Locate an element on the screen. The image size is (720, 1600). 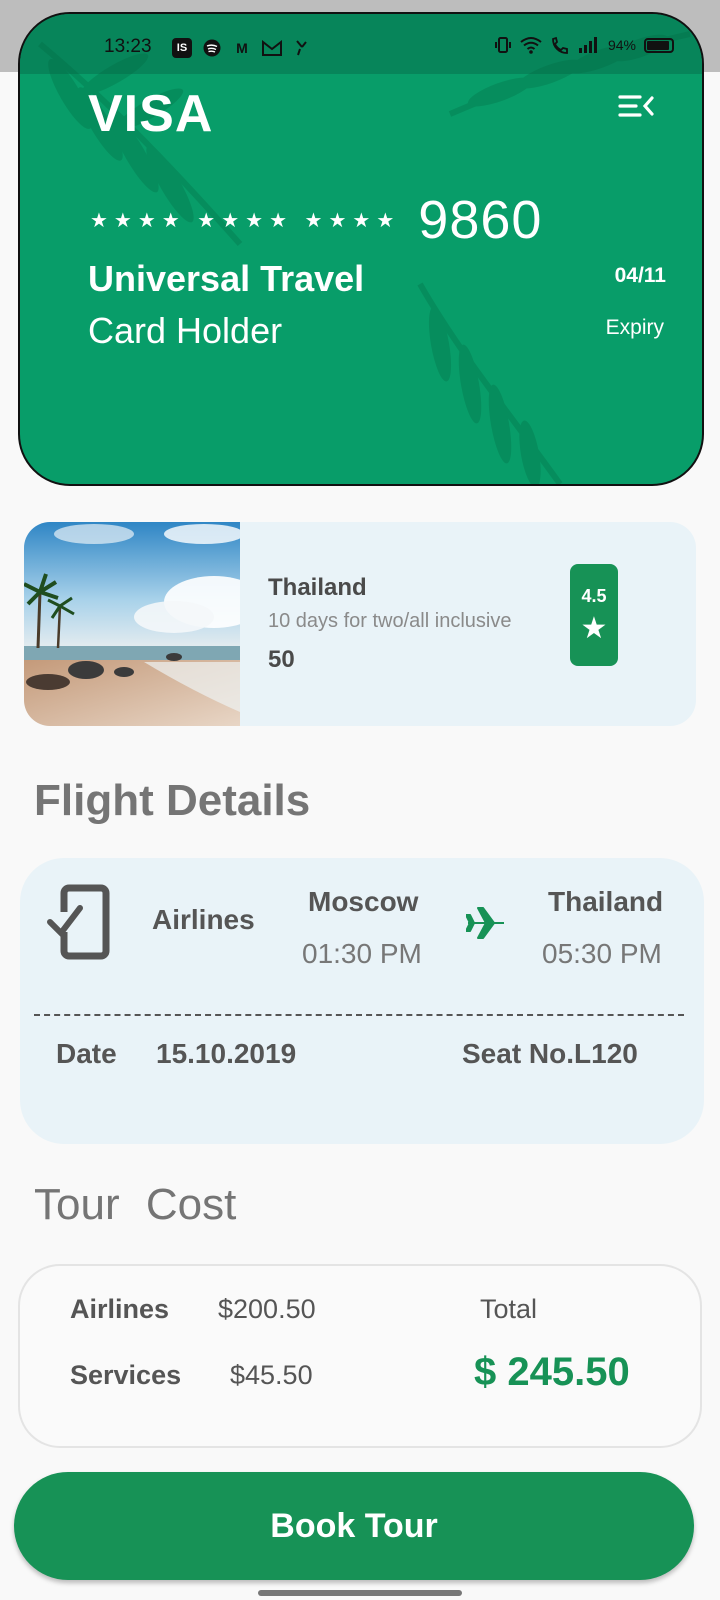
tour-price: 50 is located at coordinates (281, 659).